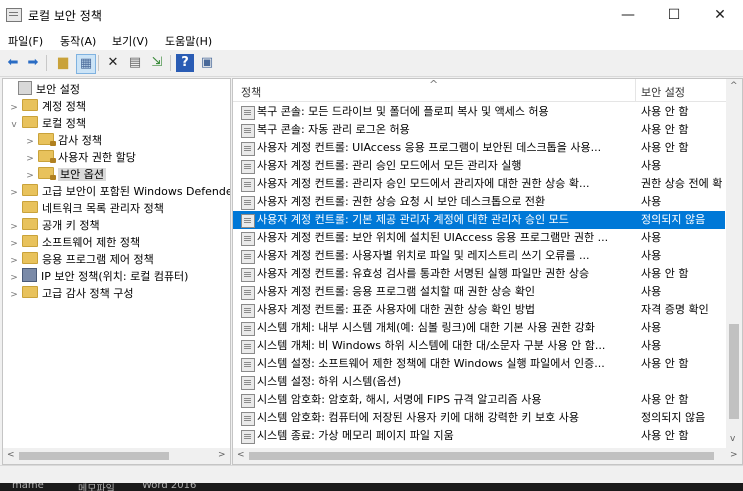 Image resolution: width=743 pixels, height=491 pixels. I want to click on scroll-up-arrow: ^, so click(734, 86).